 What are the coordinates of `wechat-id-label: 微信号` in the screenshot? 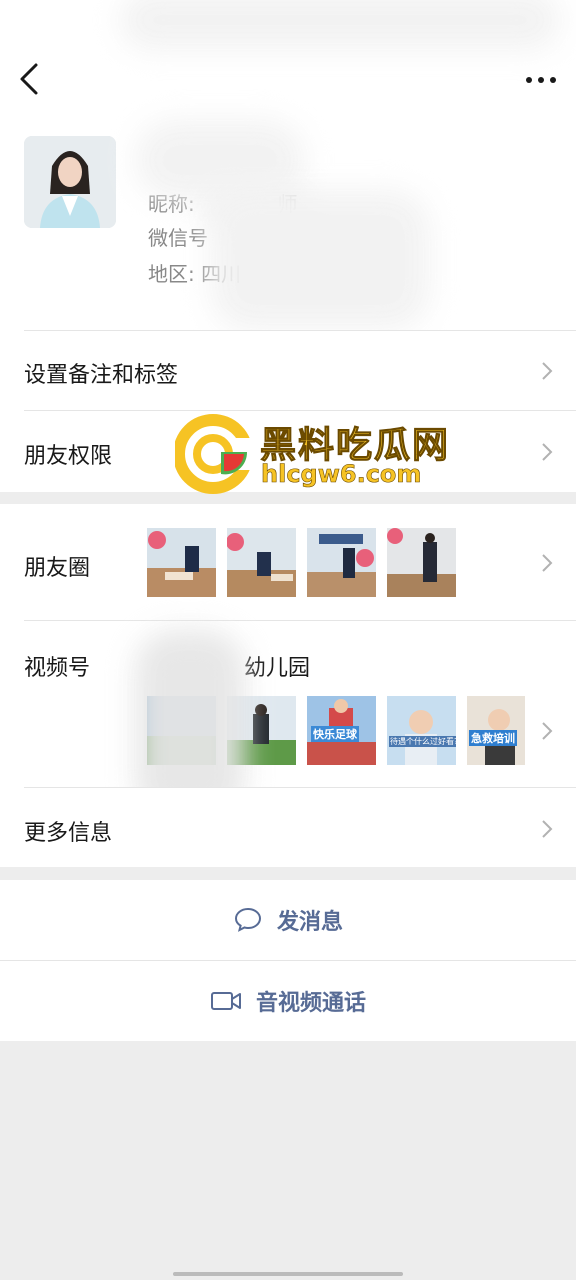 It's located at (178, 238).